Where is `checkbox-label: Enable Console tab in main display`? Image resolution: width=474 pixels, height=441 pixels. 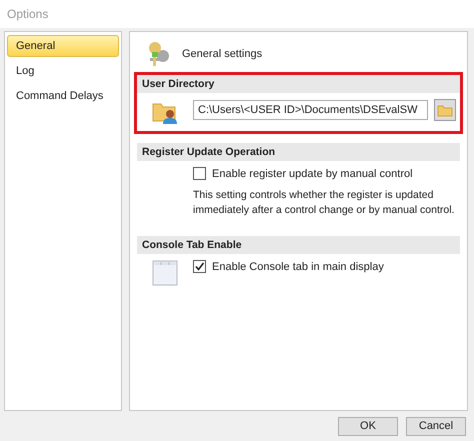
checkbox-label: Enable Console tab in main display is located at coordinates (298, 266).